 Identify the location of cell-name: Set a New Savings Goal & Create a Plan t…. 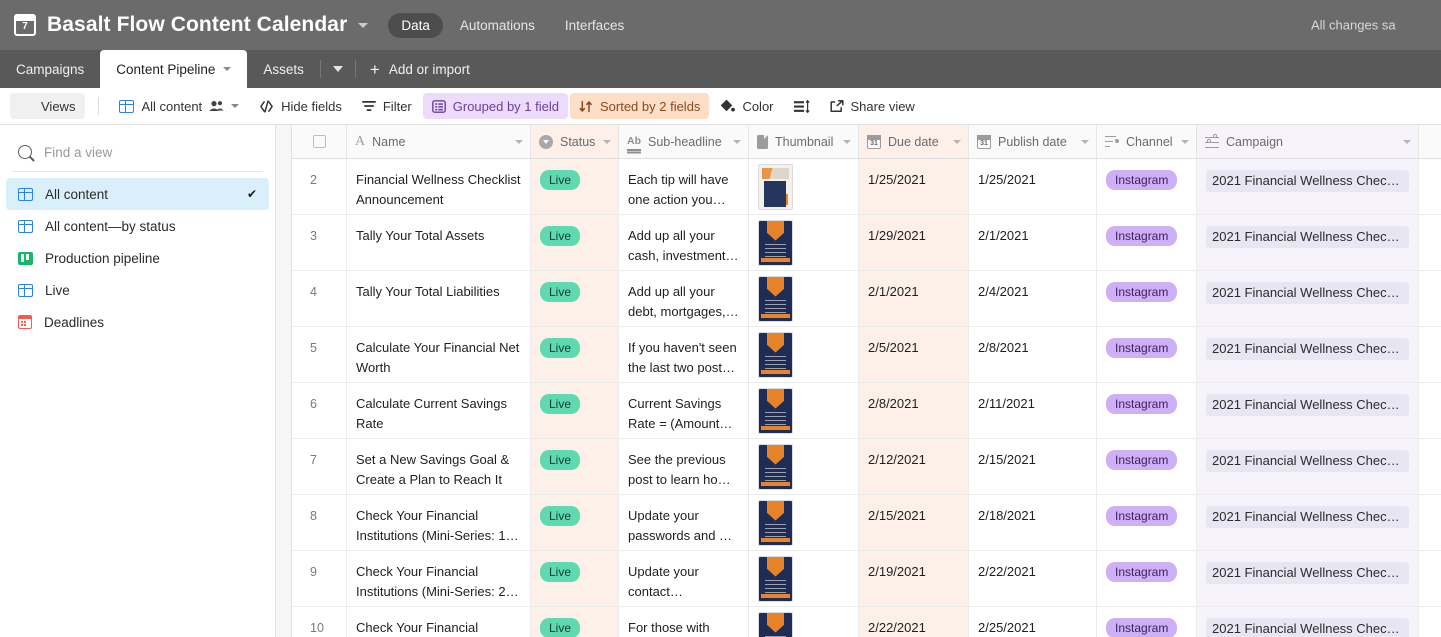
(439, 466).